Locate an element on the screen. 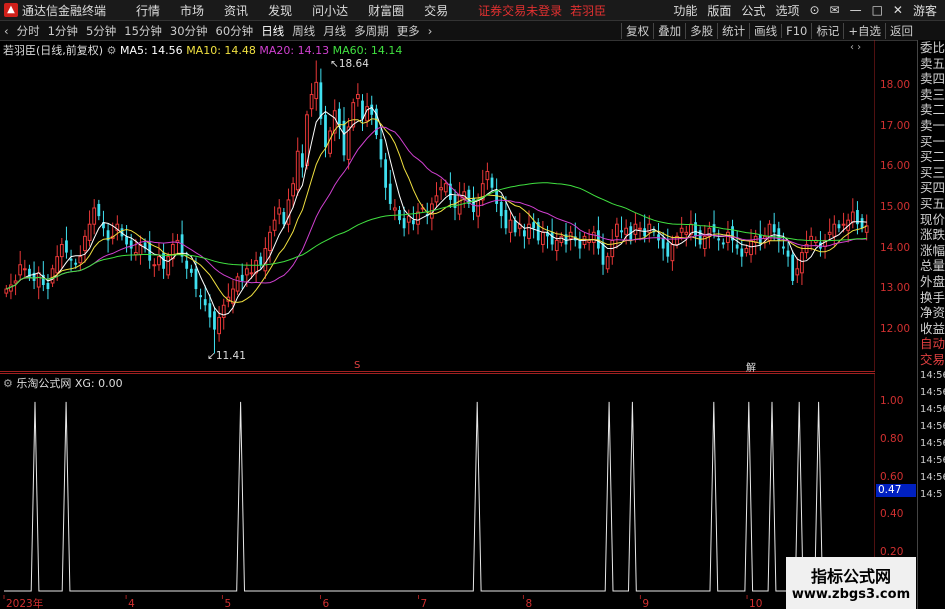  side-label: 委比 is located at coordinates (931, 48).